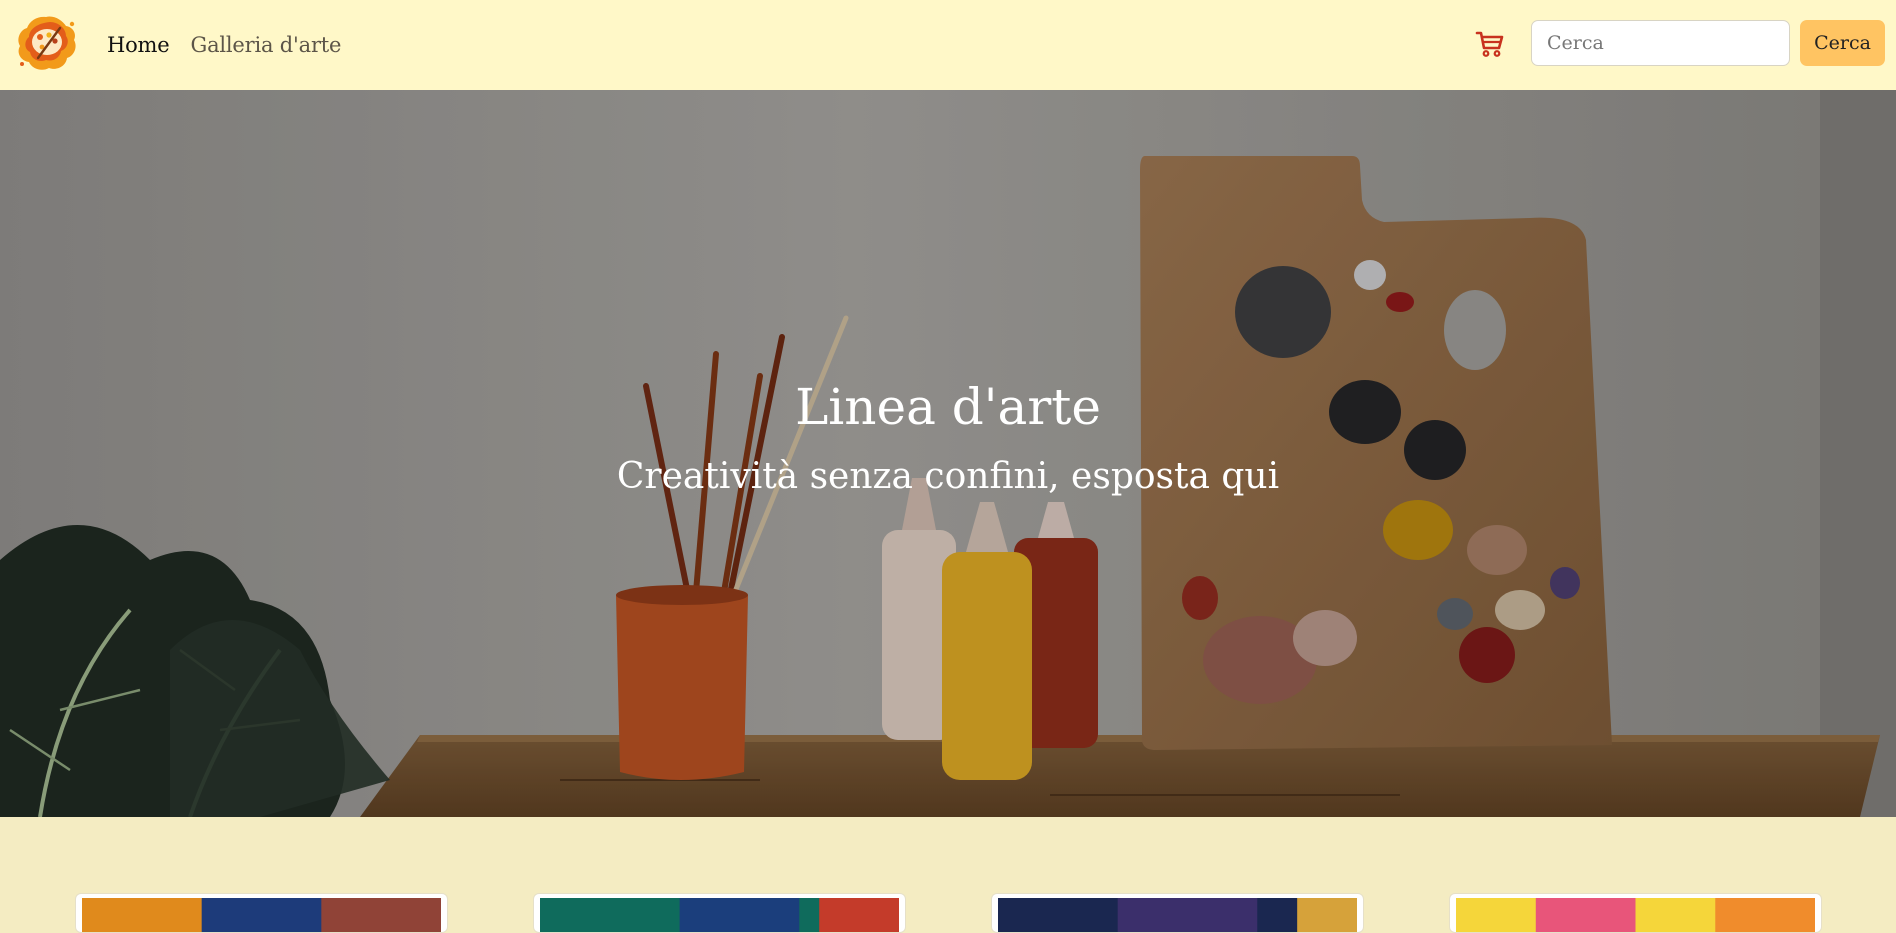 The image size is (1896, 933). Describe the element at coordinates (266, 45) in the screenshot. I see `nav-link-galleria: Galleria d'arte` at that location.